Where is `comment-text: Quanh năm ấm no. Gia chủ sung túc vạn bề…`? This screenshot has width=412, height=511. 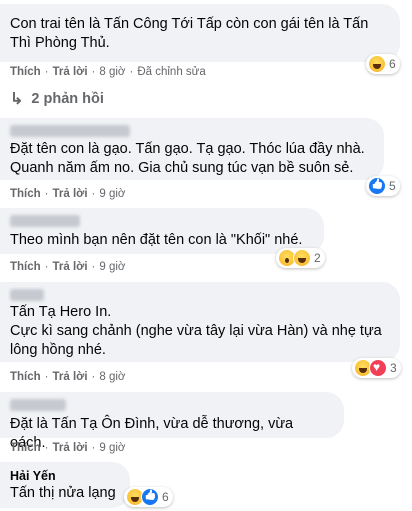 comment-text: Quanh năm ấm no. Gia chủ sung túc vạn bề… is located at coordinates (182, 168).